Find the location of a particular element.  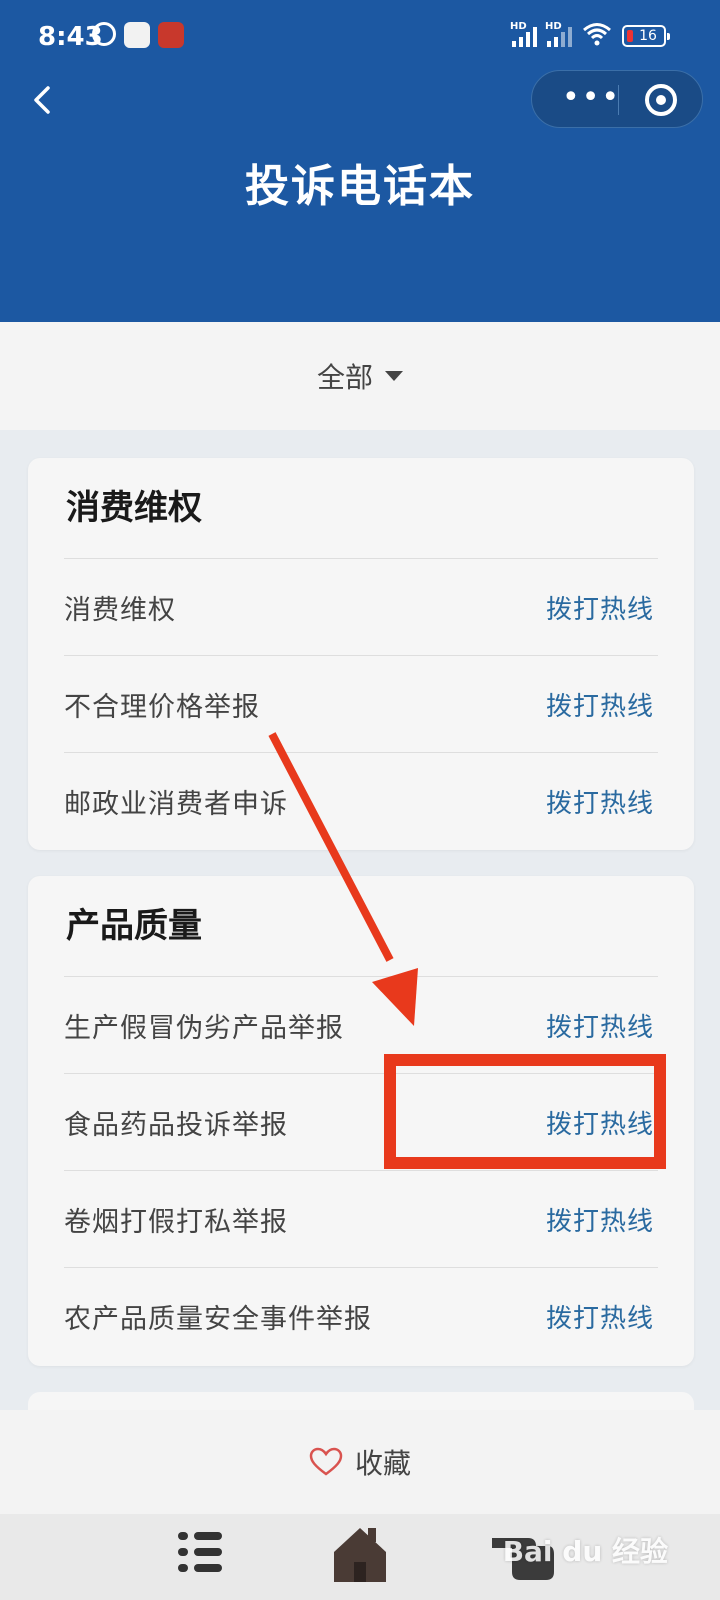

status-right-icons: HD HD 16 is located at coordinates (590, 35).